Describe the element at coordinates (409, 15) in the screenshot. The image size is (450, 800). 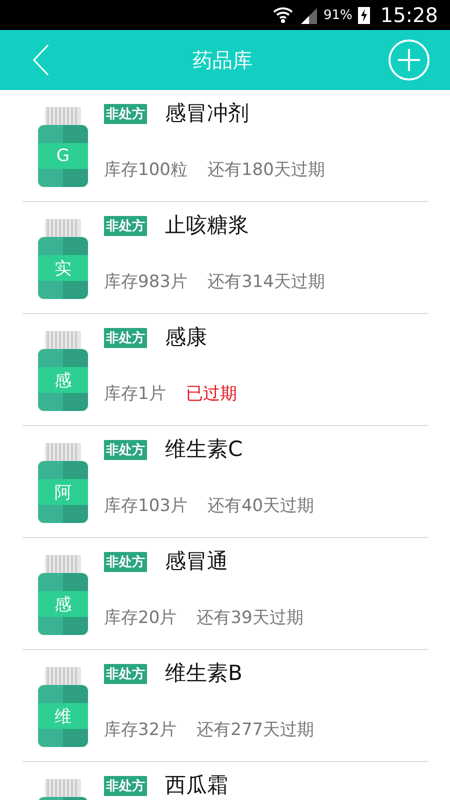
I see `clock: 15:28` at that location.